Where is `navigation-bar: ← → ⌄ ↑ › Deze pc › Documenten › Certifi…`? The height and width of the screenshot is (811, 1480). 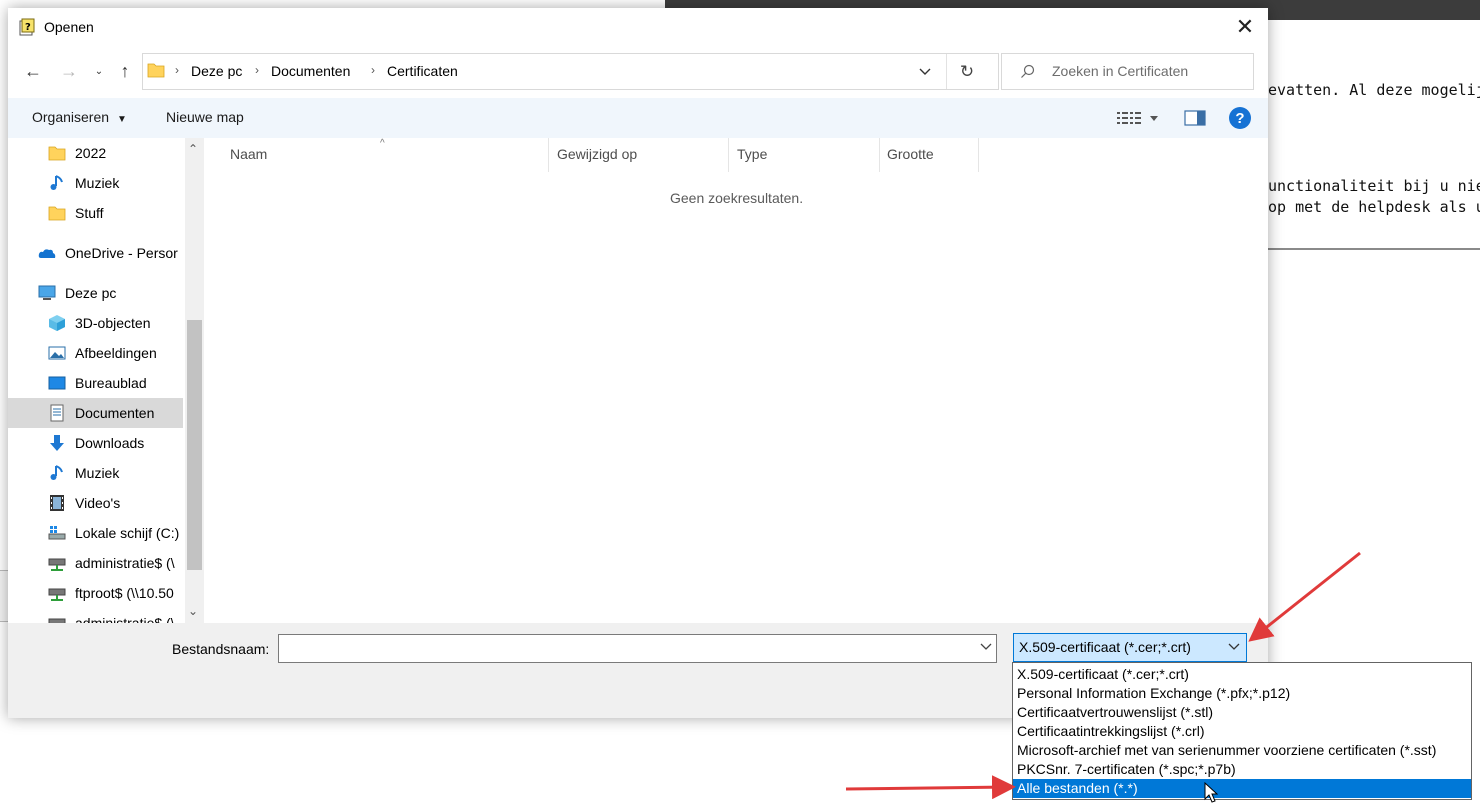
navigation-bar: ← → ⌄ ↑ › Deze pc › Documenten › Certifi… is located at coordinates (638, 72).